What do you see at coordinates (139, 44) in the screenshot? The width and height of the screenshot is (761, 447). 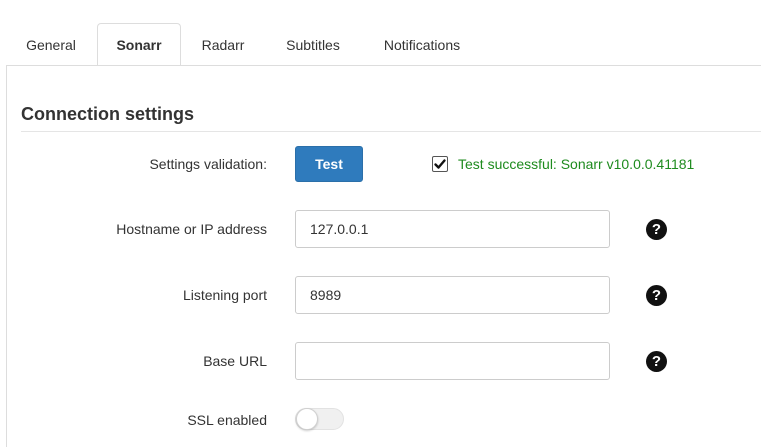 I see `tab-sonarr: Sonarr` at bounding box center [139, 44].